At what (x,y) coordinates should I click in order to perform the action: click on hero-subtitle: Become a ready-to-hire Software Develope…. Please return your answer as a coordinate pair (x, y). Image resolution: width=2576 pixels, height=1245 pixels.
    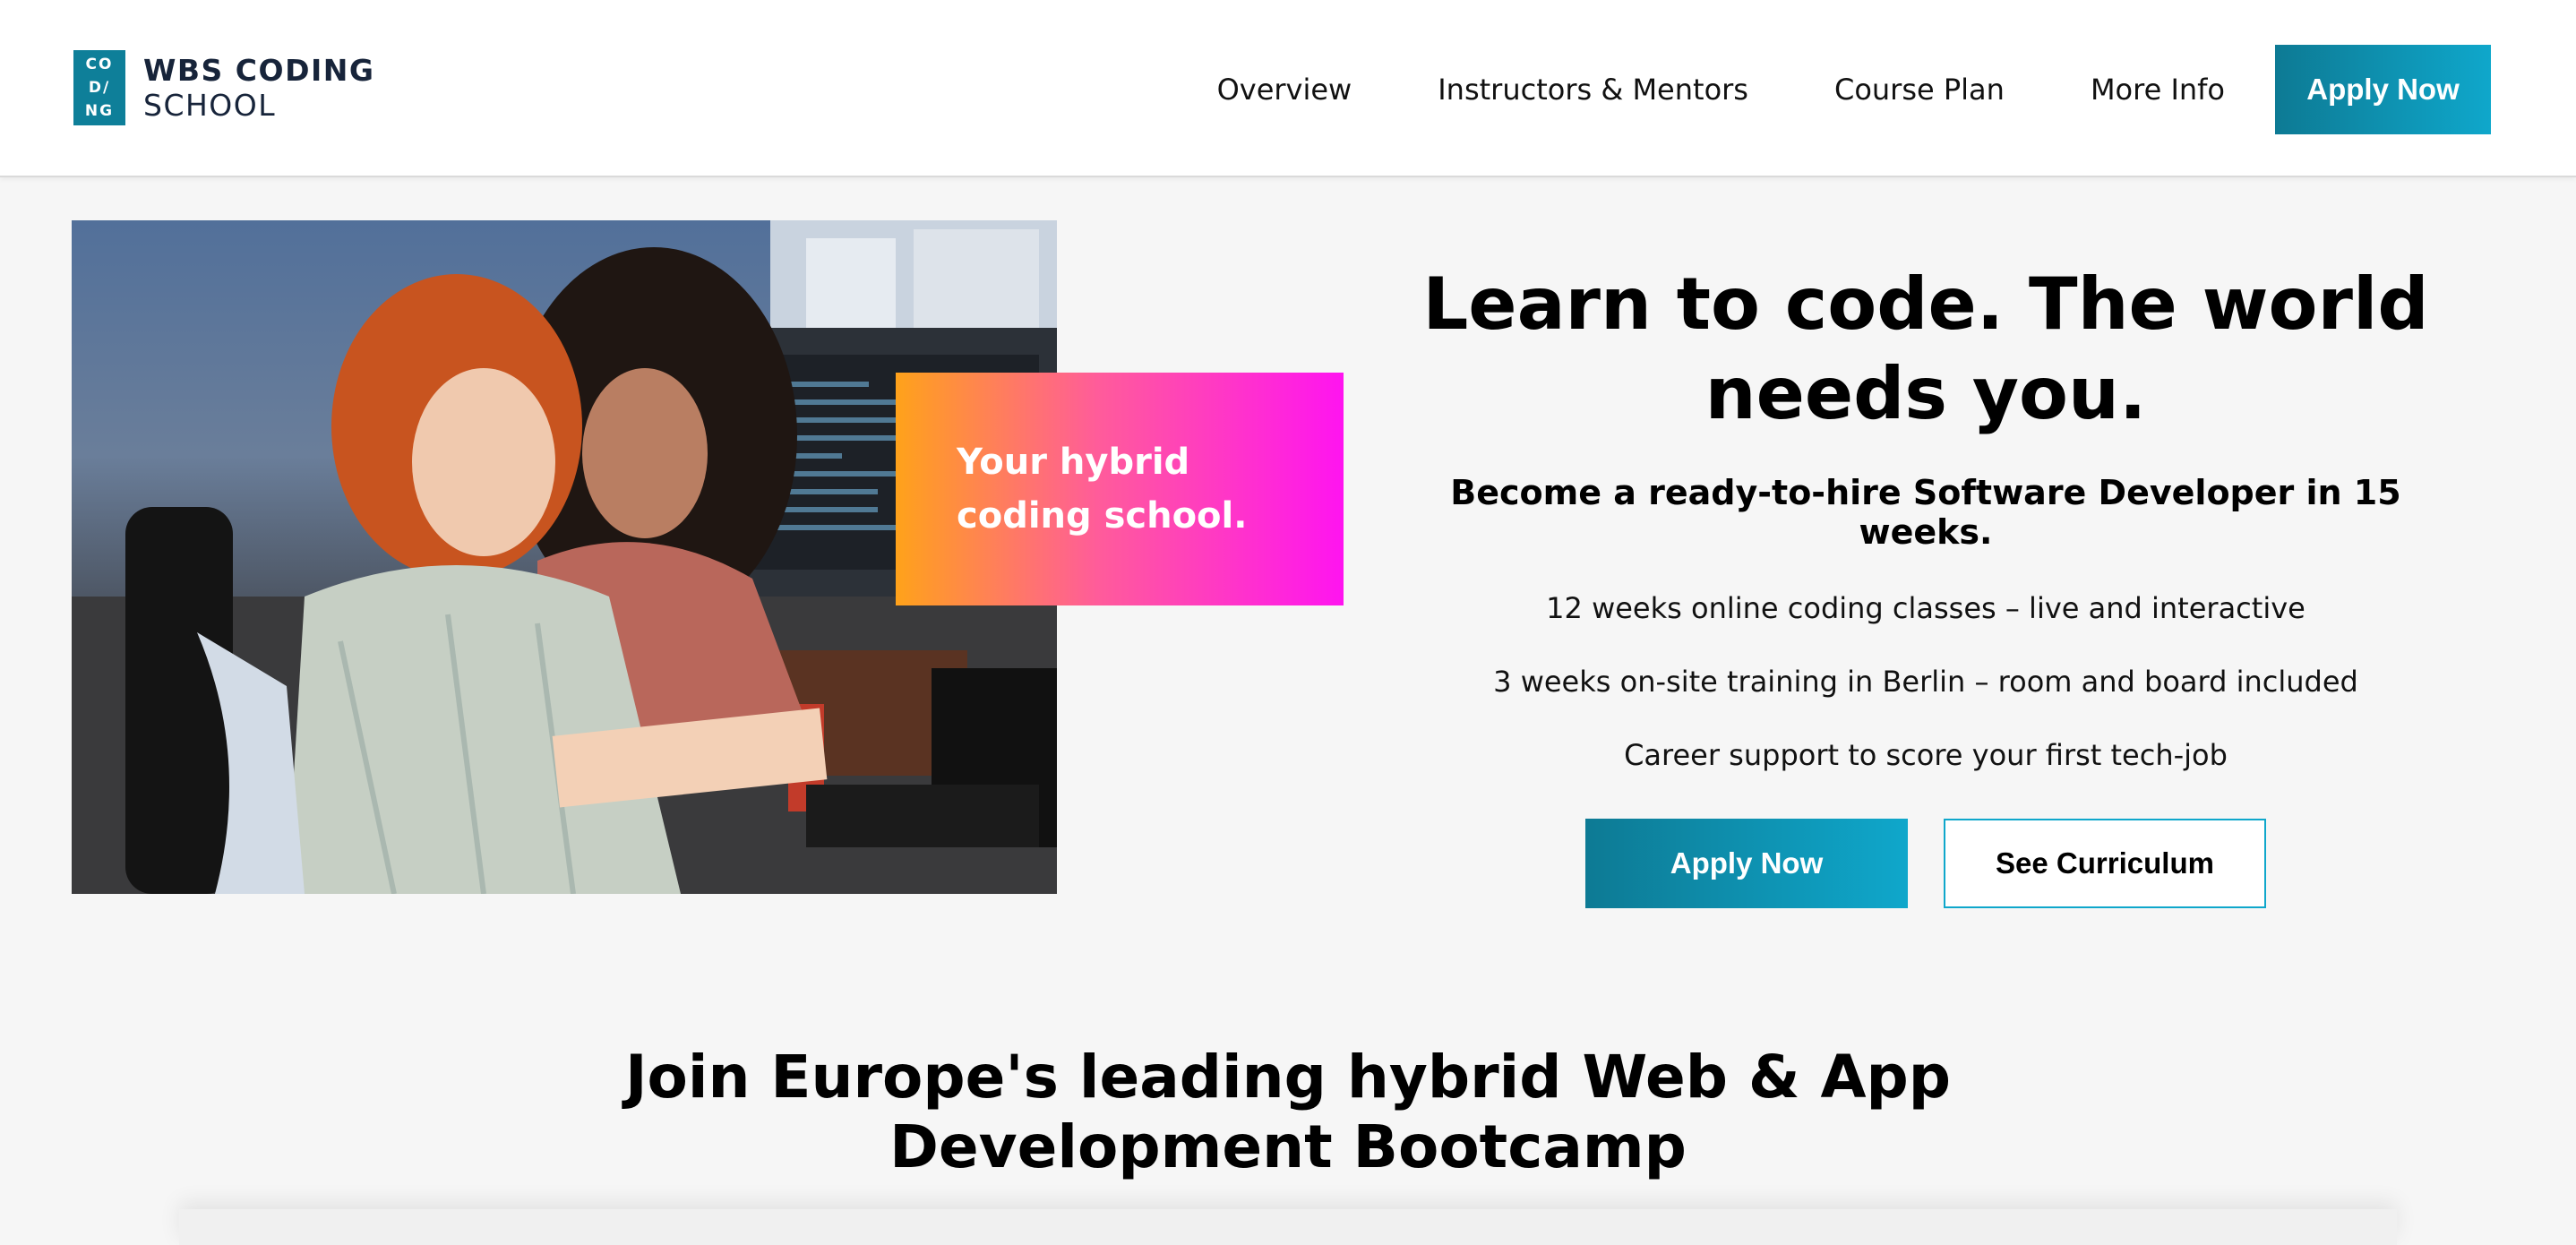
    Looking at the image, I should click on (1925, 512).